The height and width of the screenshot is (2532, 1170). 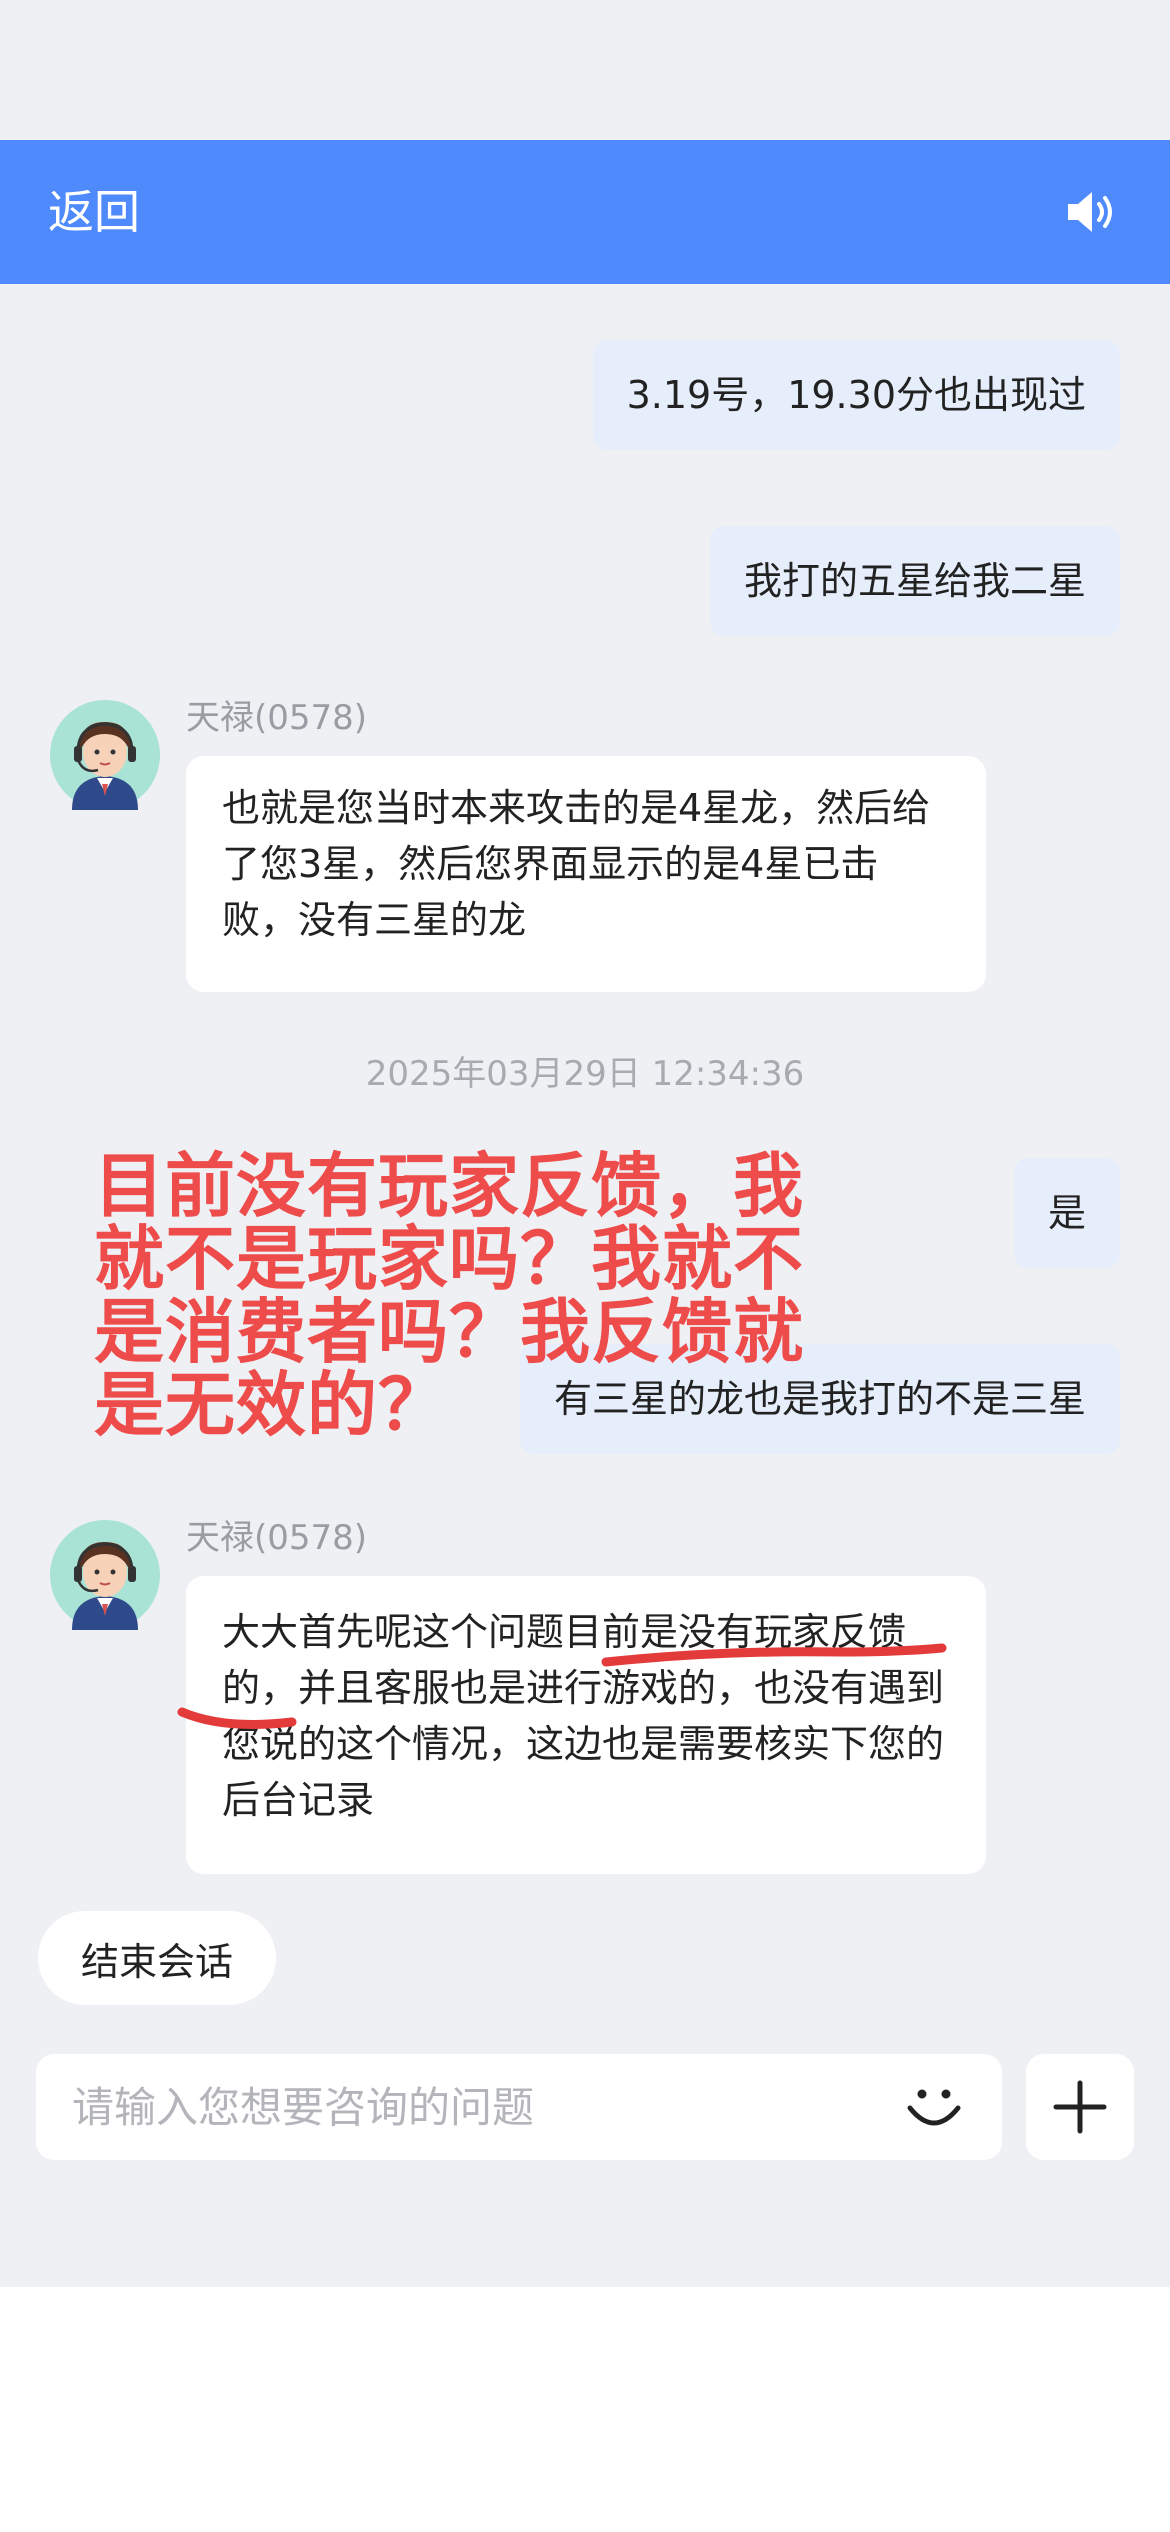 I want to click on add-attachment-button, so click(x=1080, y=2107).